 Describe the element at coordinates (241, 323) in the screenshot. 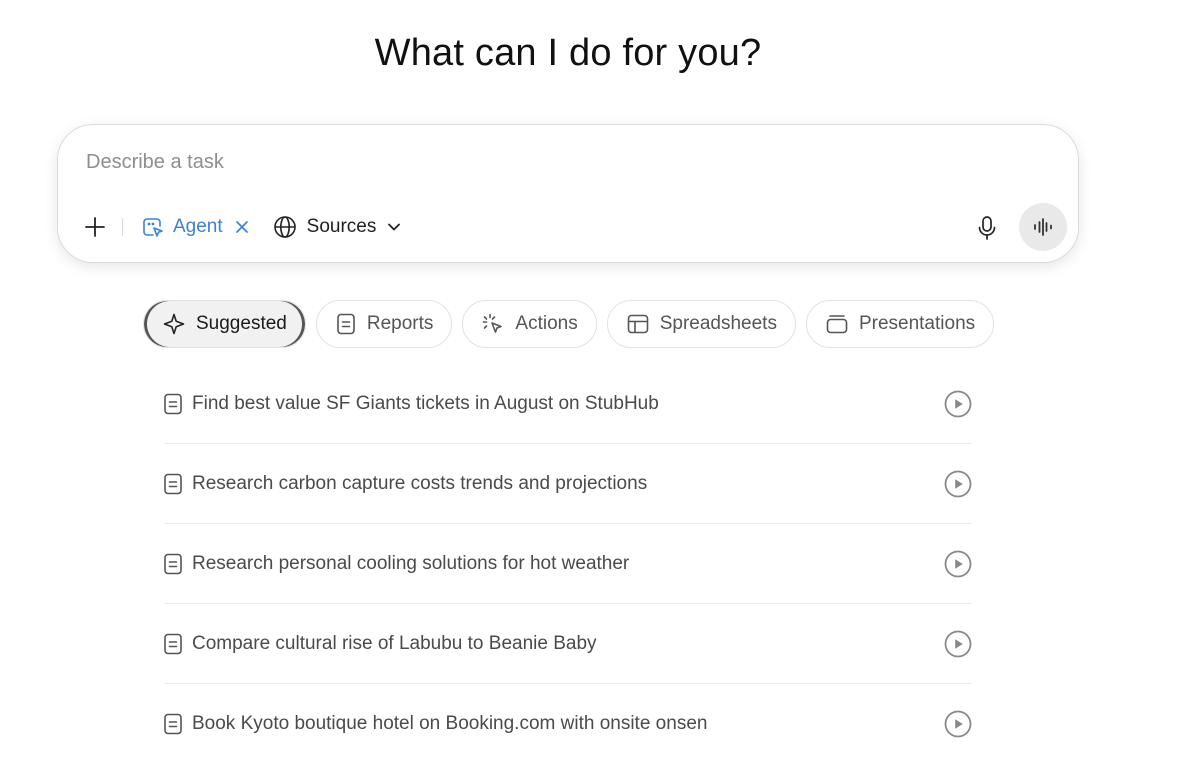

I see `tab-label: Suggested` at that location.